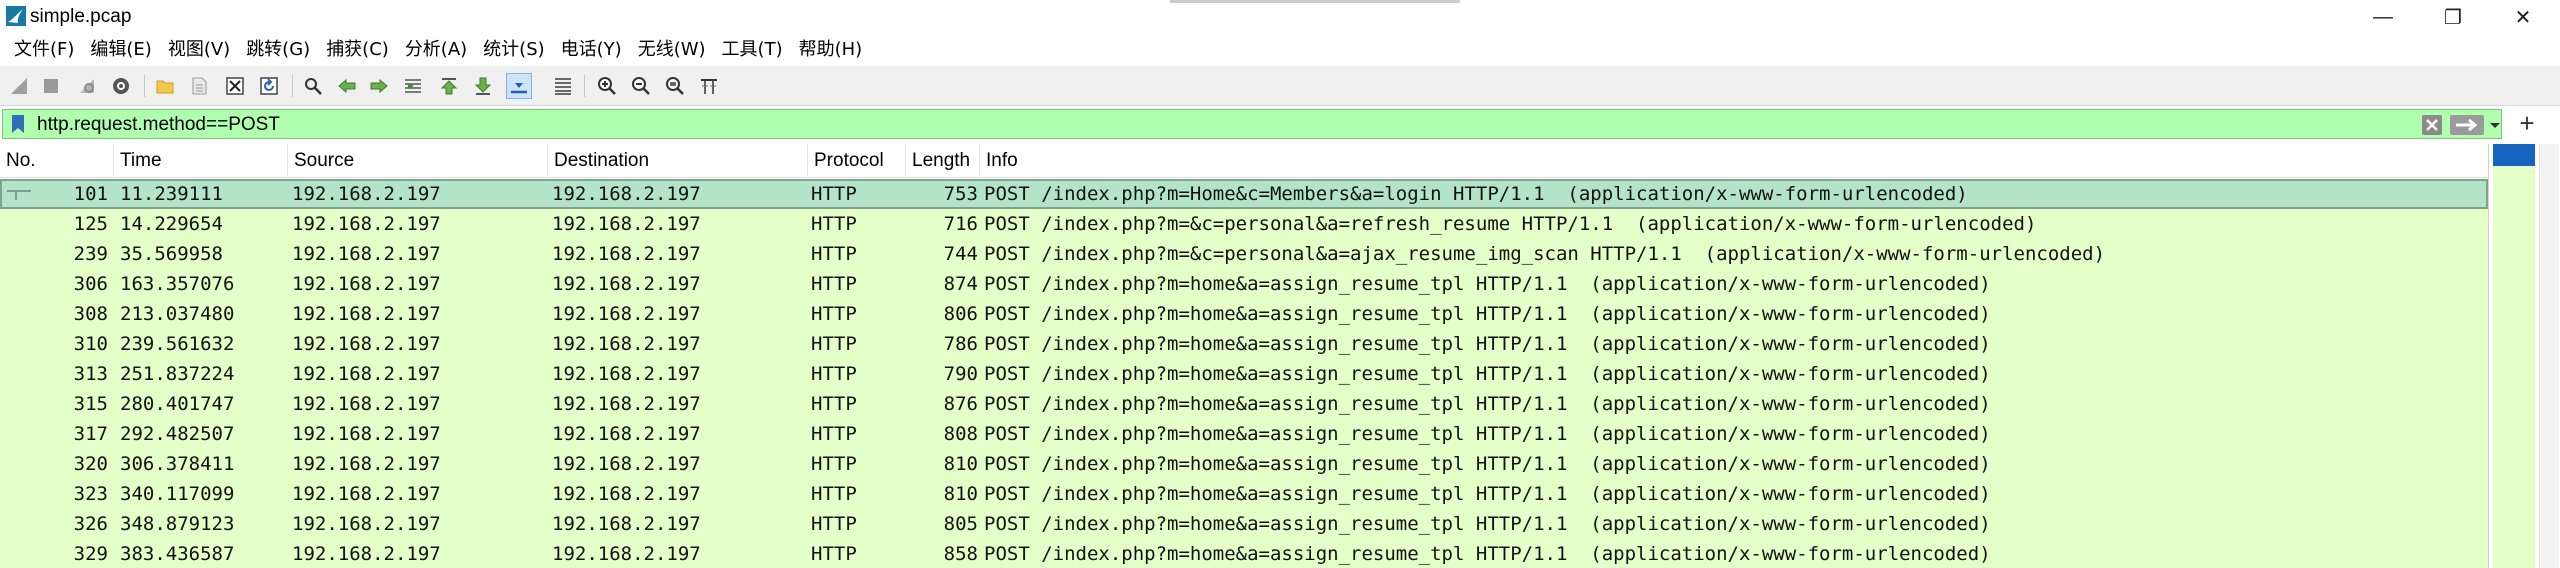 This screenshot has height=568, width=2560. I want to click on maximize-button: ❐, so click(2453, 17).